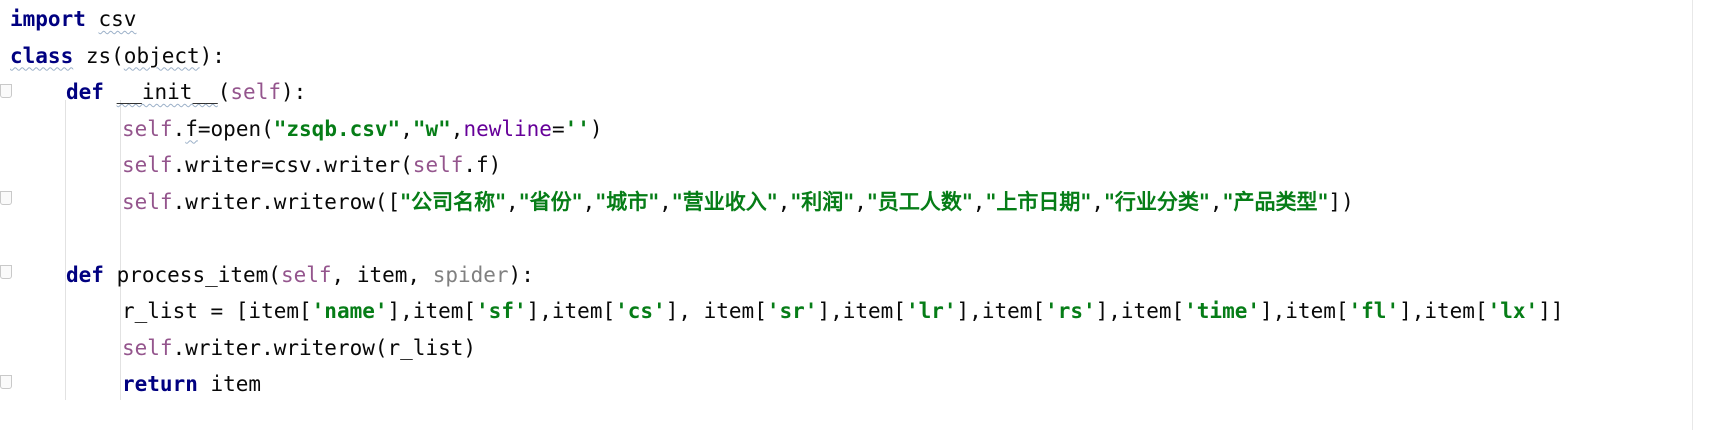 The image size is (1725, 430). Describe the element at coordinates (191, 128) in the screenshot. I see `code-token: f` at that location.